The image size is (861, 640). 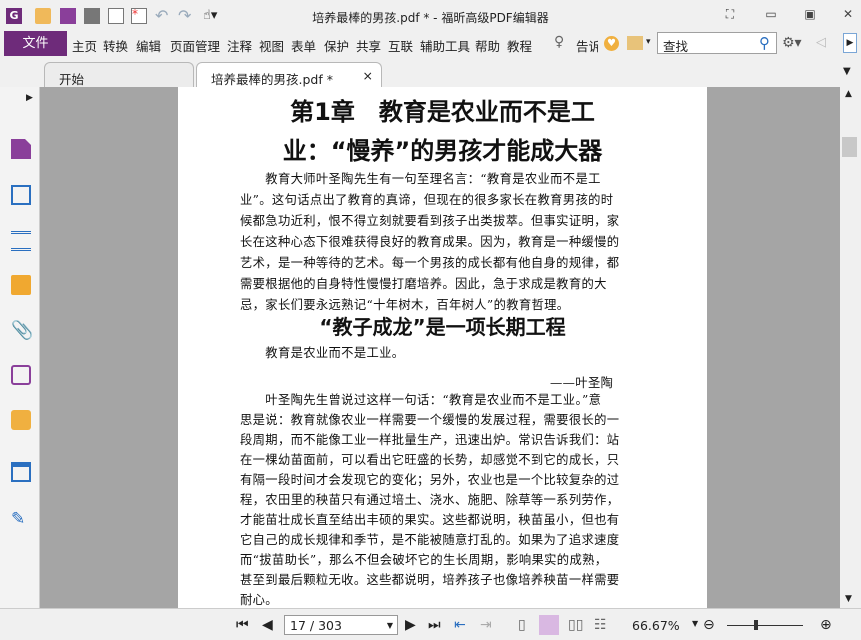 I want to click on tab-start: 开始, so click(x=119, y=74).